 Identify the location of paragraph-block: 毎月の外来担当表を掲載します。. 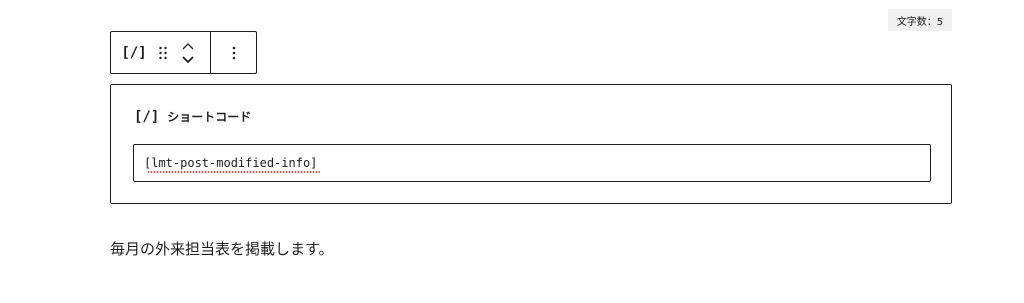
(222, 248).